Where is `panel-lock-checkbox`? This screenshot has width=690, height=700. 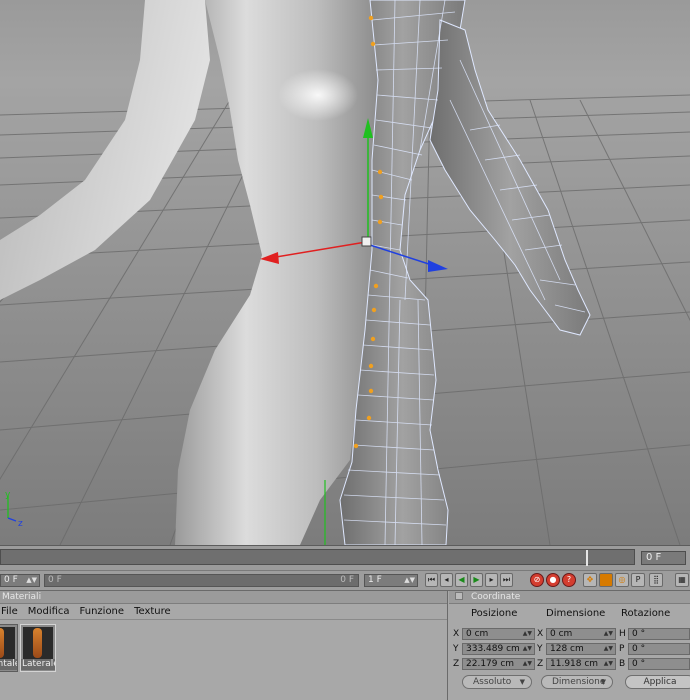 panel-lock-checkbox is located at coordinates (459, 596).